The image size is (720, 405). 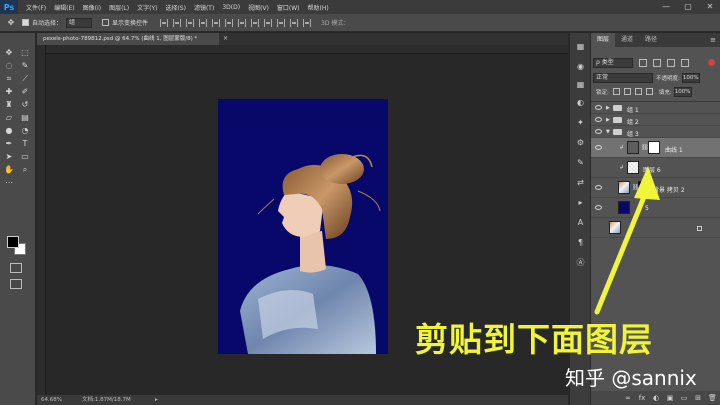 I want to click on lock-position-icon, so click(x=638, y=91).